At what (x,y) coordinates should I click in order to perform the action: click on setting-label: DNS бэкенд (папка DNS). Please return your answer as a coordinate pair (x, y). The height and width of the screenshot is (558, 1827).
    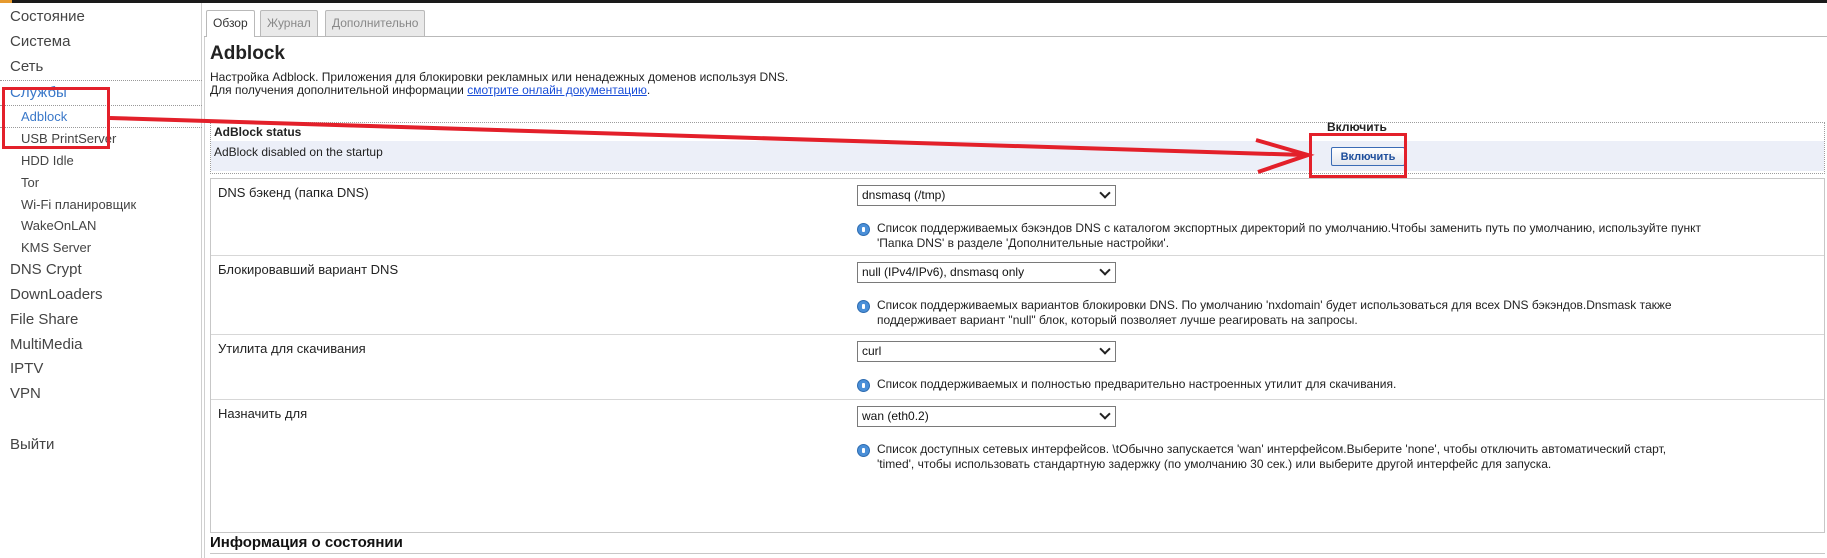
    Looking at the image, I should click on (293, 192).